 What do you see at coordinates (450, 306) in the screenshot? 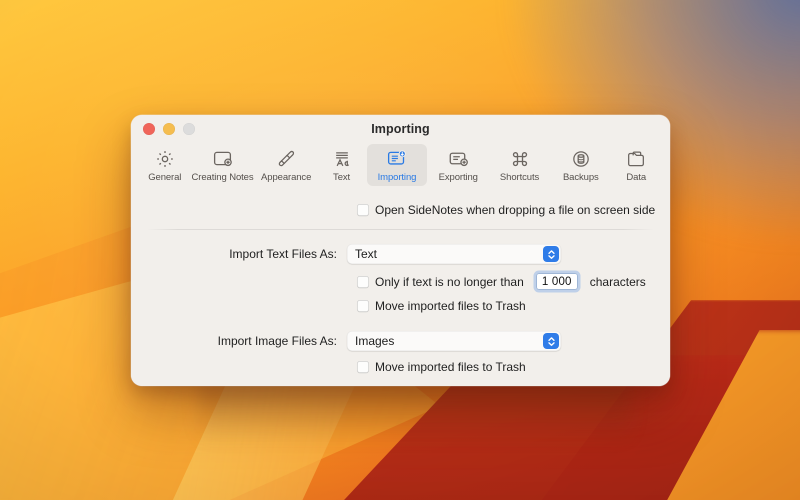
I see `text-move-to-trash-label: Move imported files to Trash` at bounding box center [450, 306].